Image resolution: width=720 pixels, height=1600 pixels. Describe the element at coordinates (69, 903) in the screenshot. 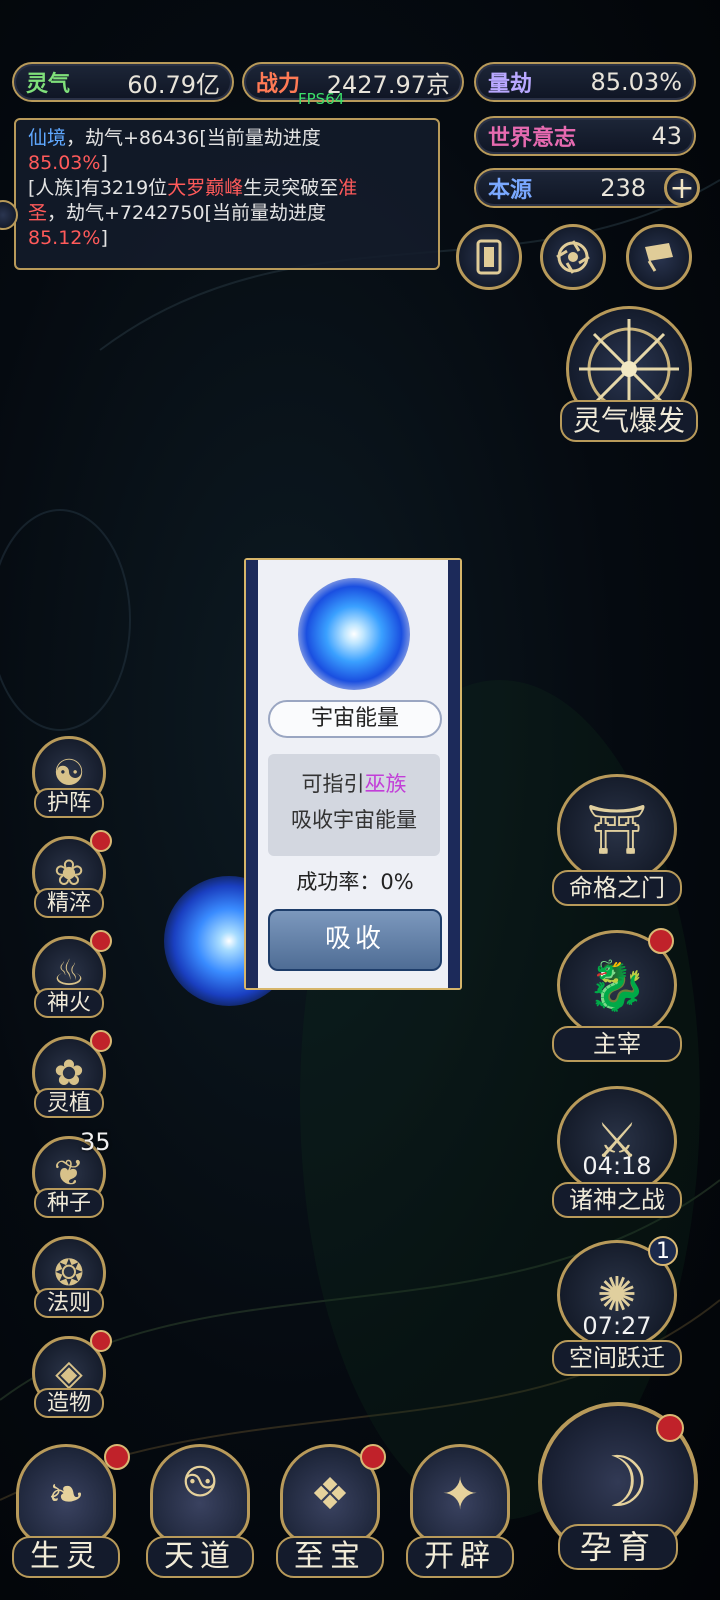

I see `left-button-label: 精淬` at that location.